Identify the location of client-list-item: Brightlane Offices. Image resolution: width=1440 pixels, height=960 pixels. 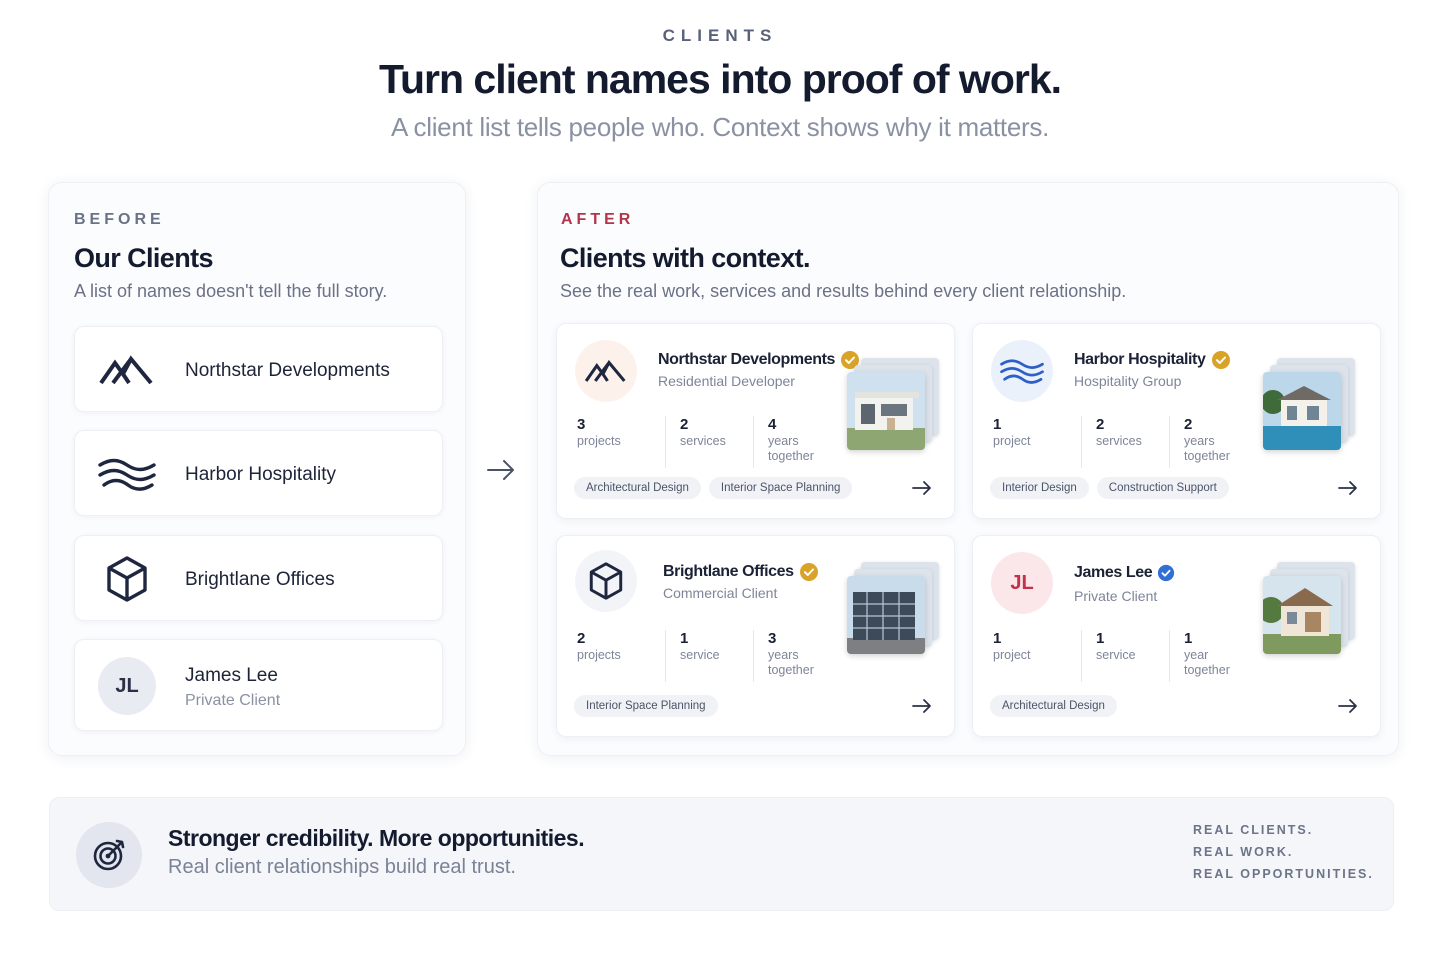
(258, 578).